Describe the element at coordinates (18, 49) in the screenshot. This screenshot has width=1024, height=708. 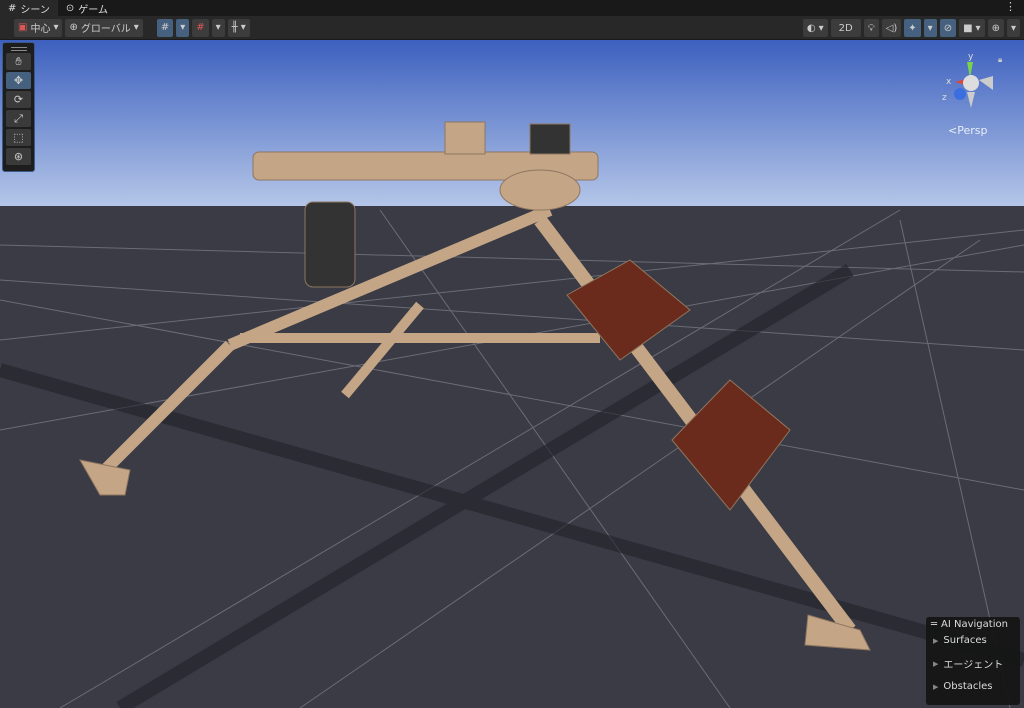
I see `drag-handle` at that location.